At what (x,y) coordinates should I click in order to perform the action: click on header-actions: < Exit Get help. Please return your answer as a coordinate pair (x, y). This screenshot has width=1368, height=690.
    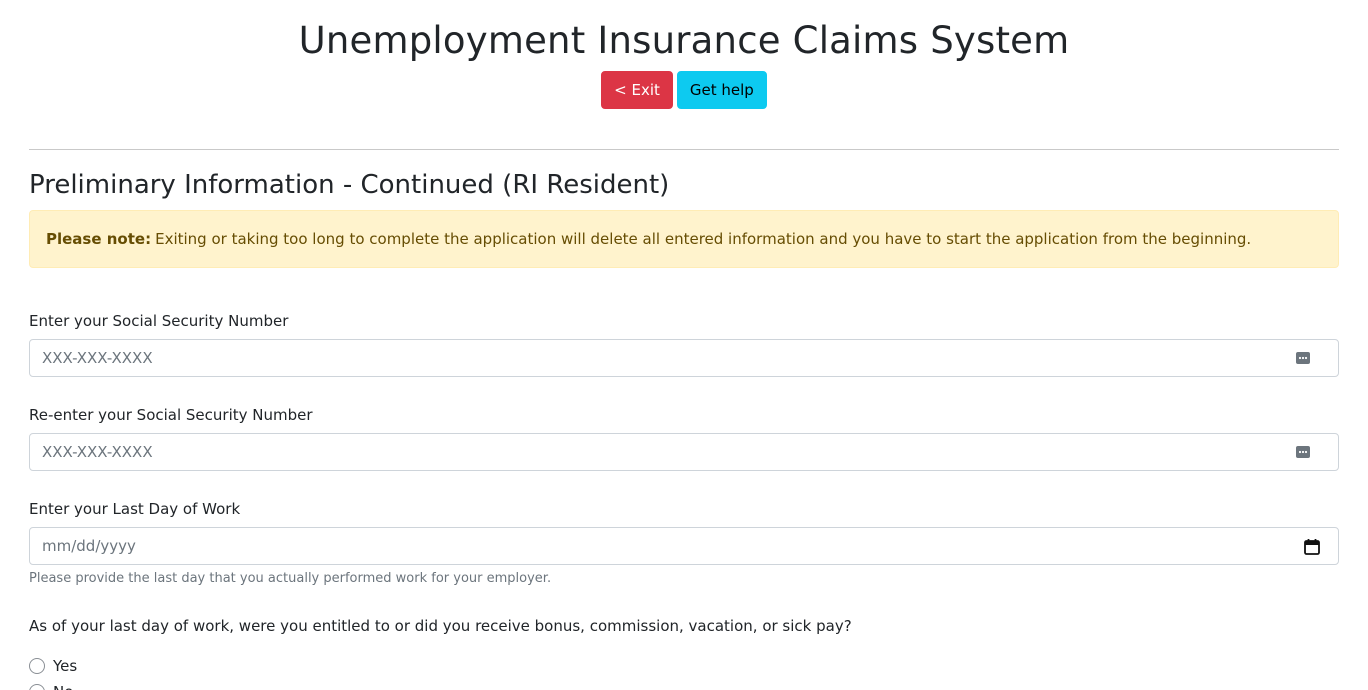
    Looking at the image, I should click on (684, 90).